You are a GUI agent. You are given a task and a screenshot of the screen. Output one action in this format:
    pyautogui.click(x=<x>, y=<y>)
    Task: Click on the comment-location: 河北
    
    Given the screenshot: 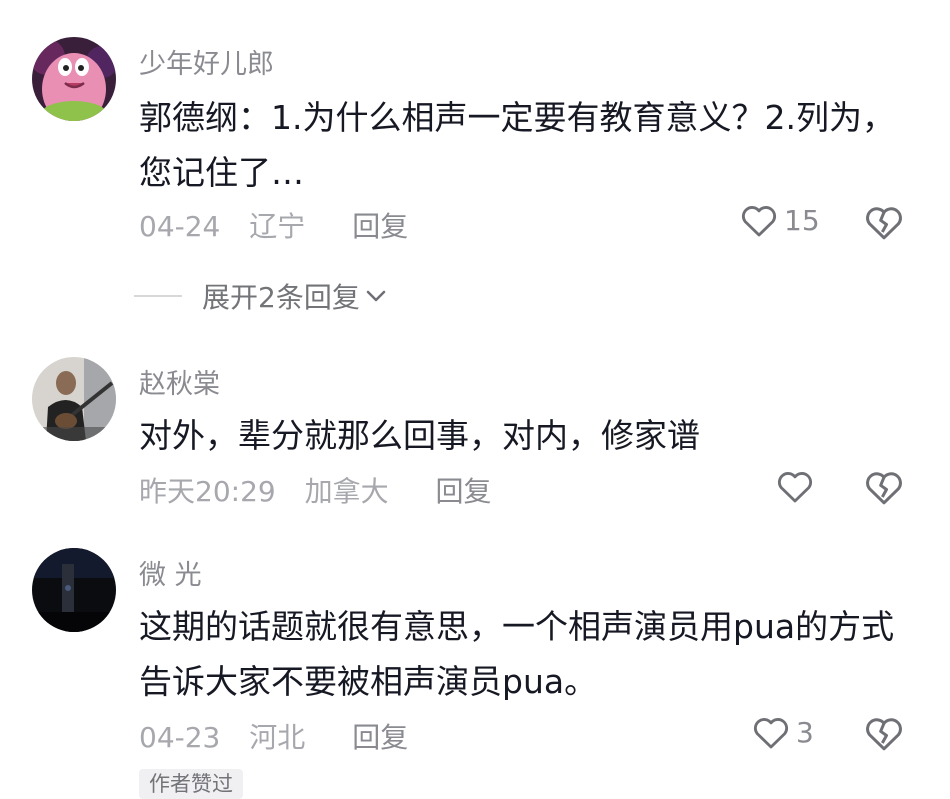 What is the action you would take?
    pyautogui.click(x=277, y=737)
    